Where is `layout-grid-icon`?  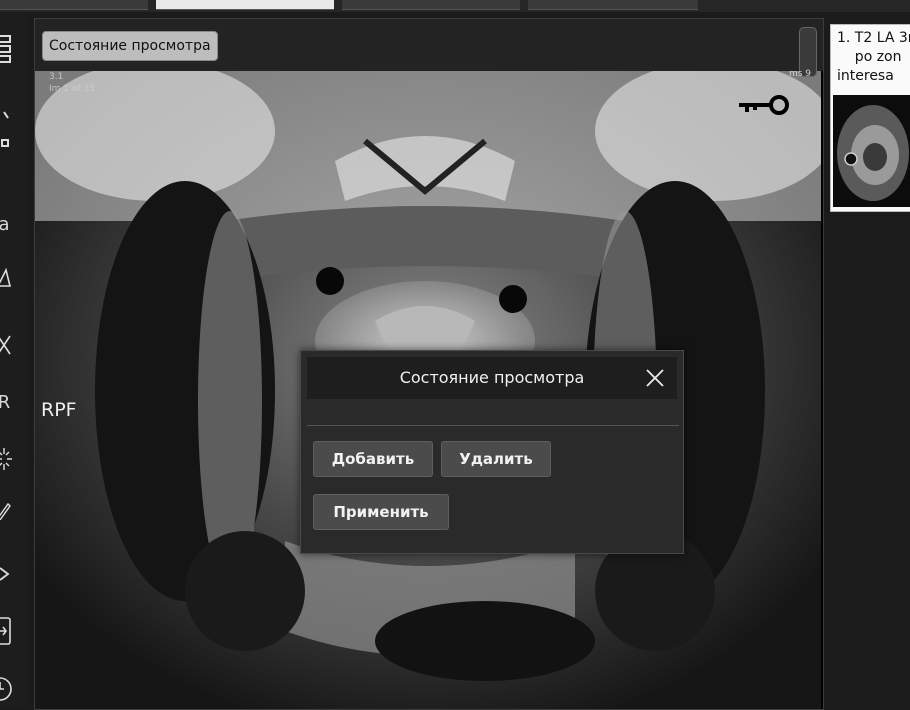
layout-grid-icon is located at coordinates (7, 48).